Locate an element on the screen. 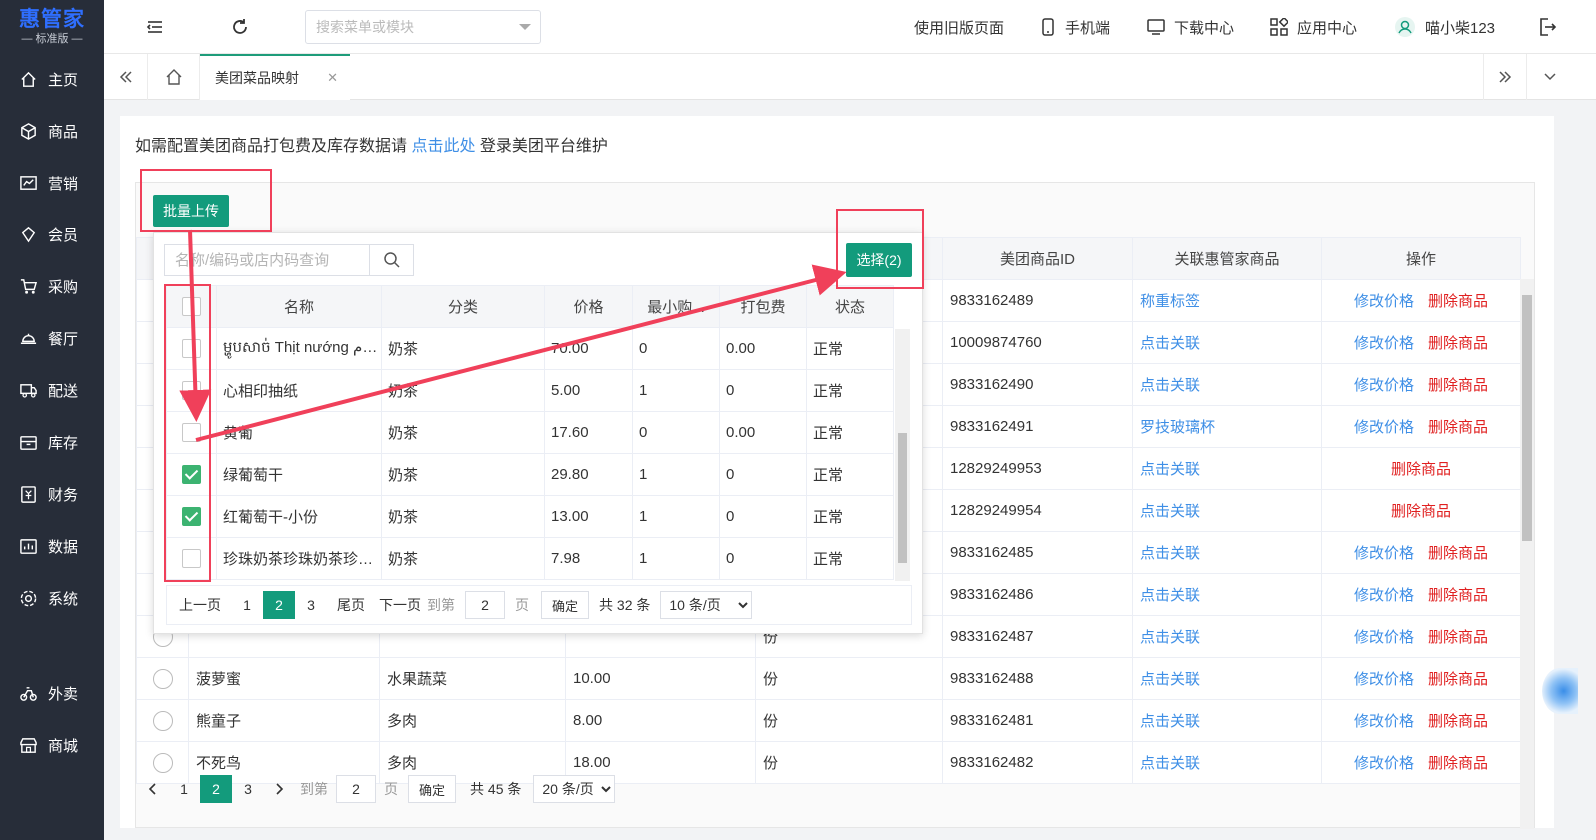  product-search-button is located at coordinates (391, 260).